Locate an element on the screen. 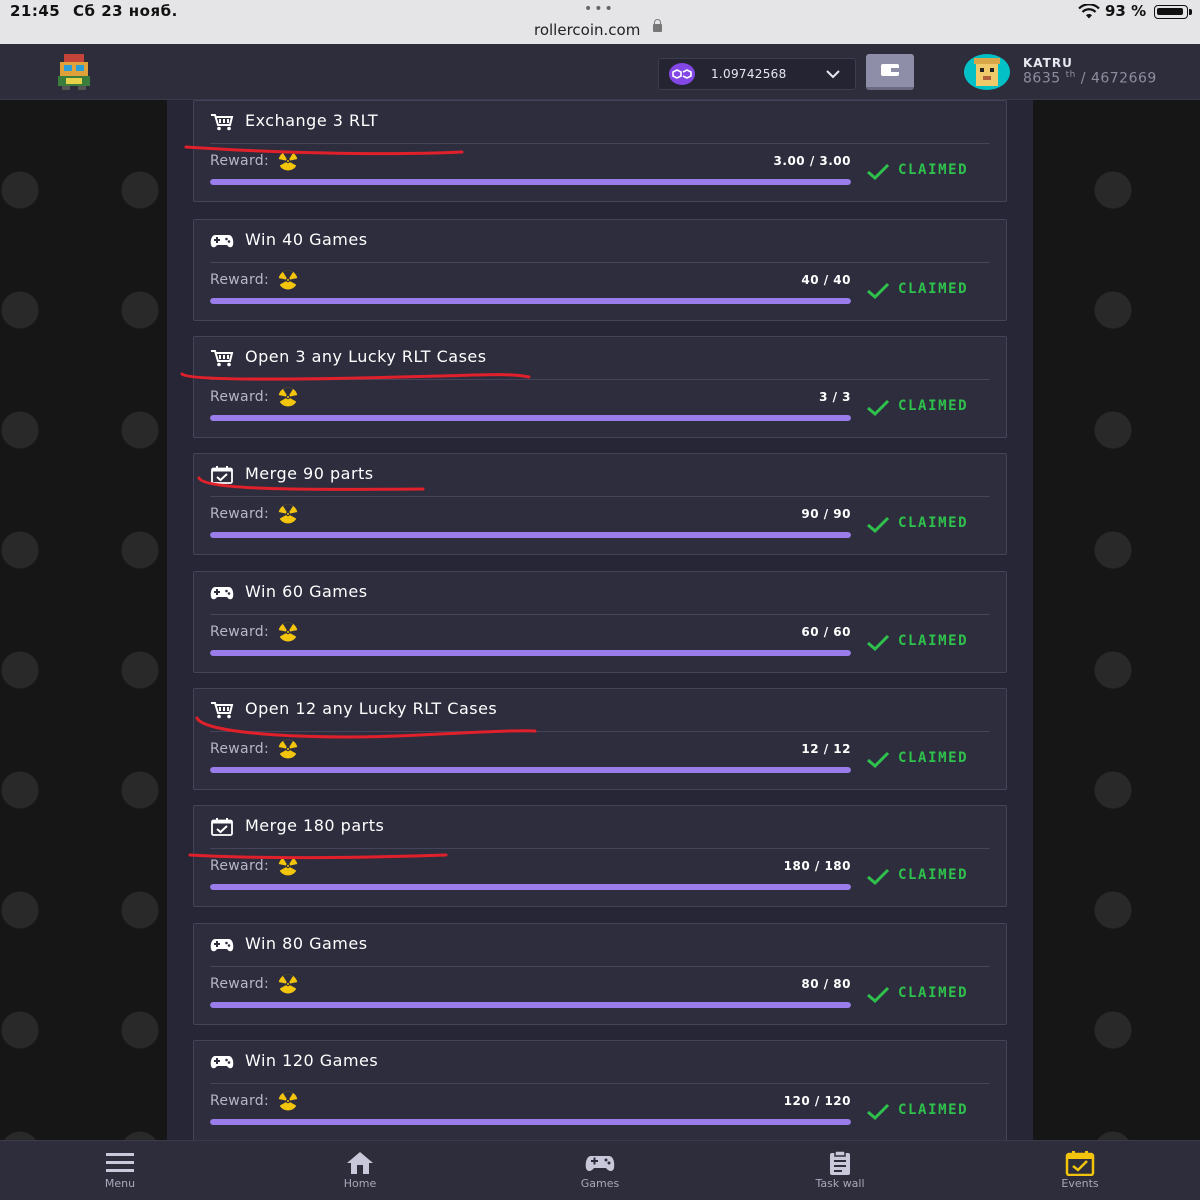 Image resolution: width=1200 pixels, height=1200 pixels. menu-icon is located at coordinates (120, 1162).